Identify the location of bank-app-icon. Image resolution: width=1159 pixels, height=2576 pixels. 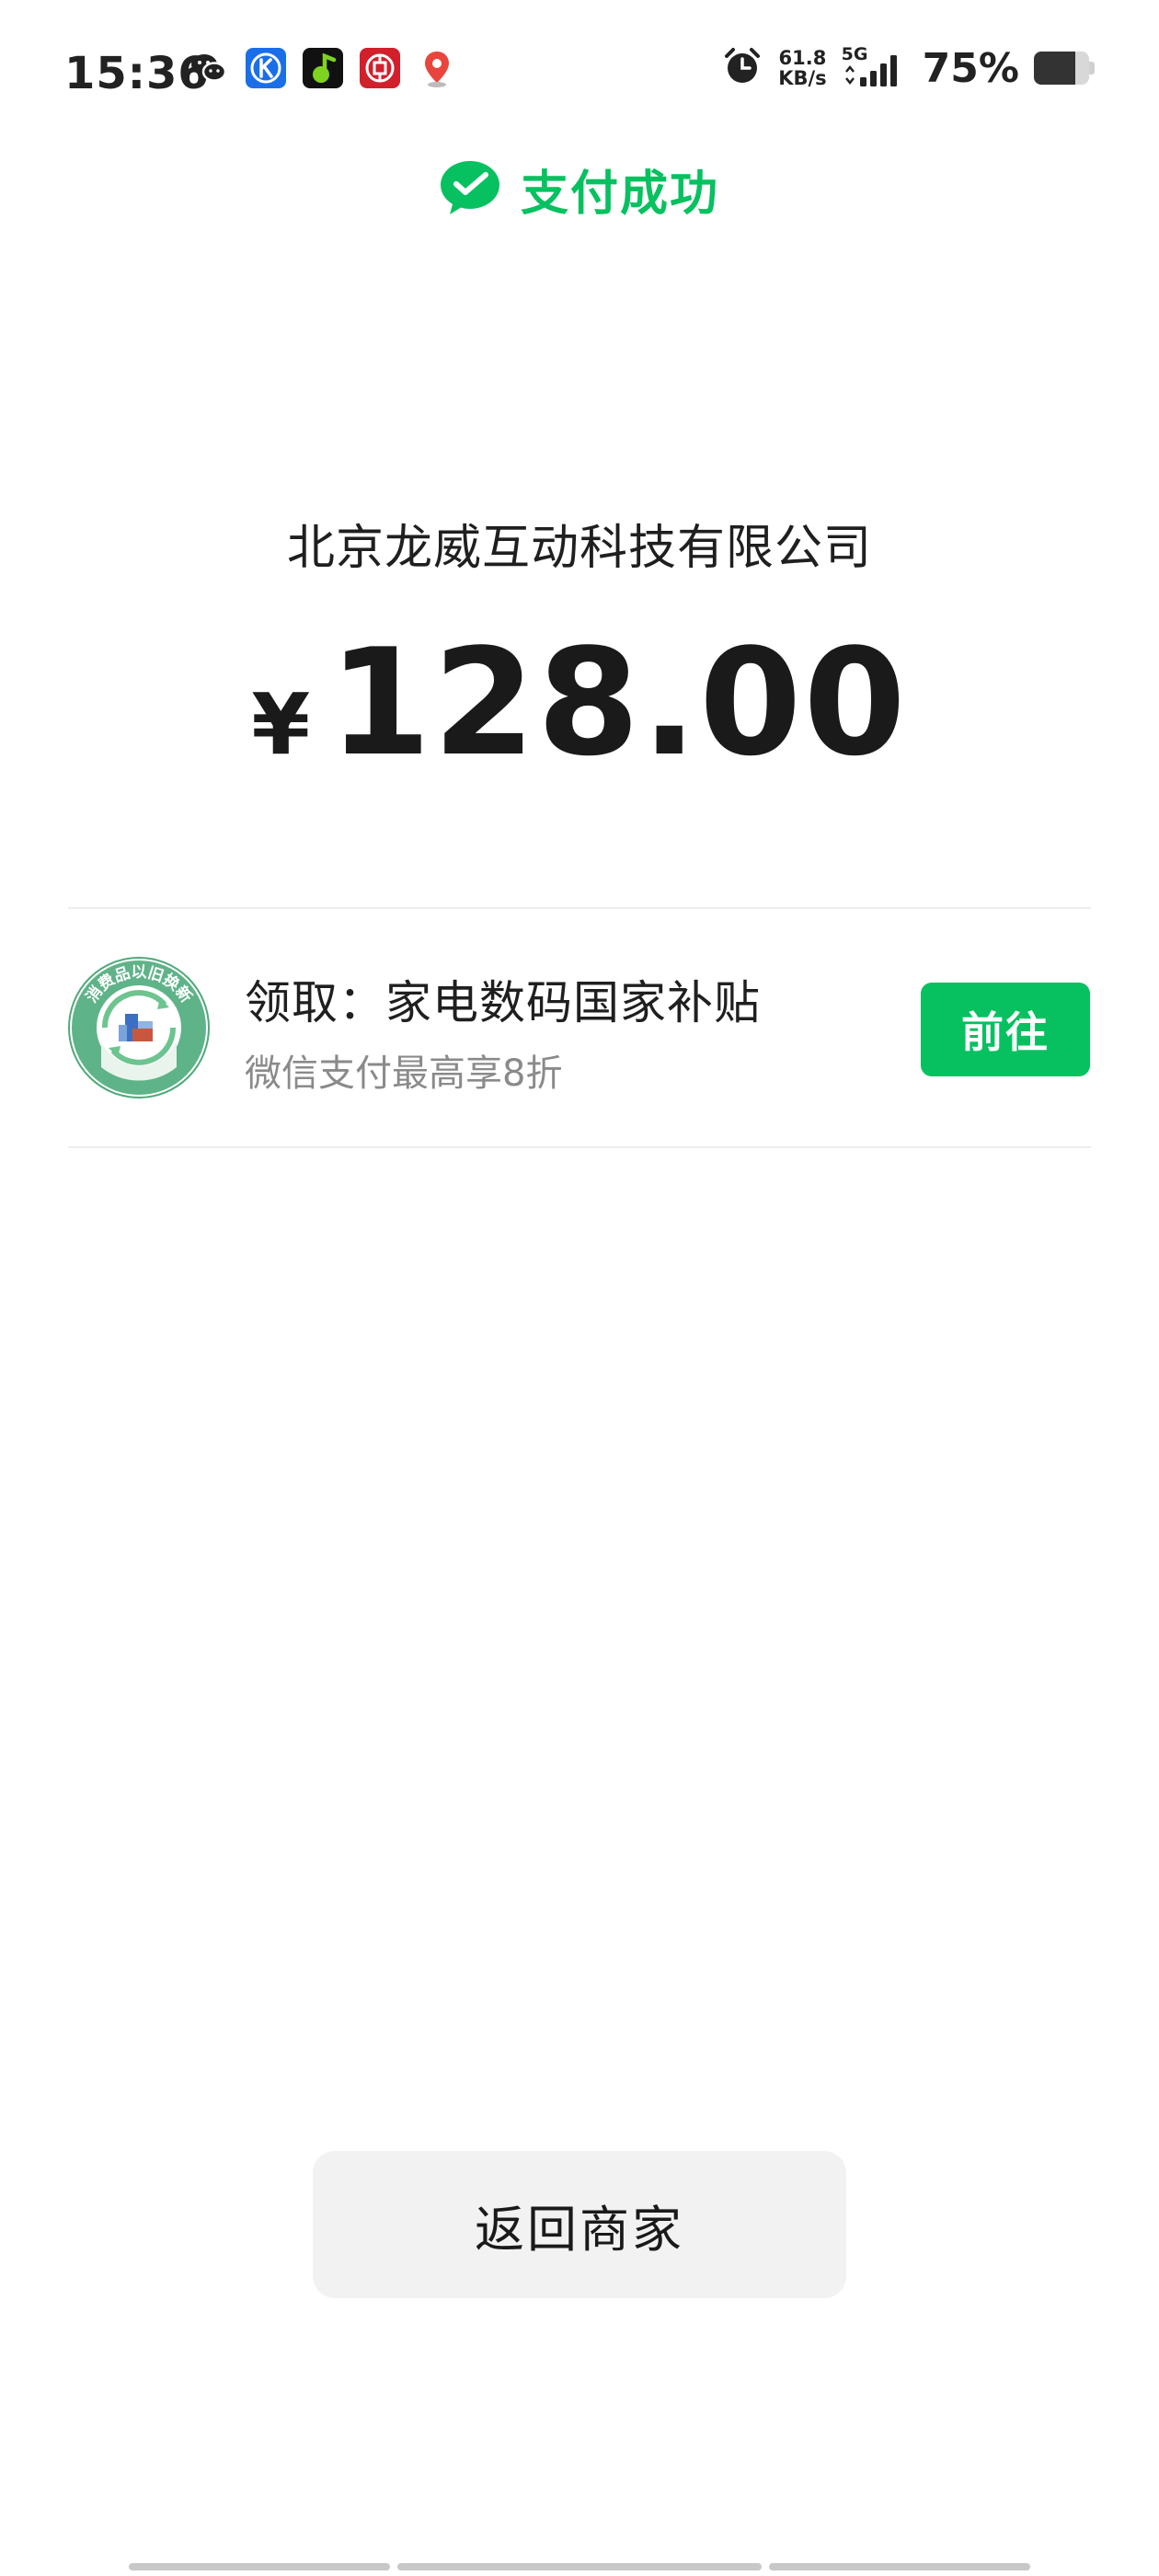
(380, 68).